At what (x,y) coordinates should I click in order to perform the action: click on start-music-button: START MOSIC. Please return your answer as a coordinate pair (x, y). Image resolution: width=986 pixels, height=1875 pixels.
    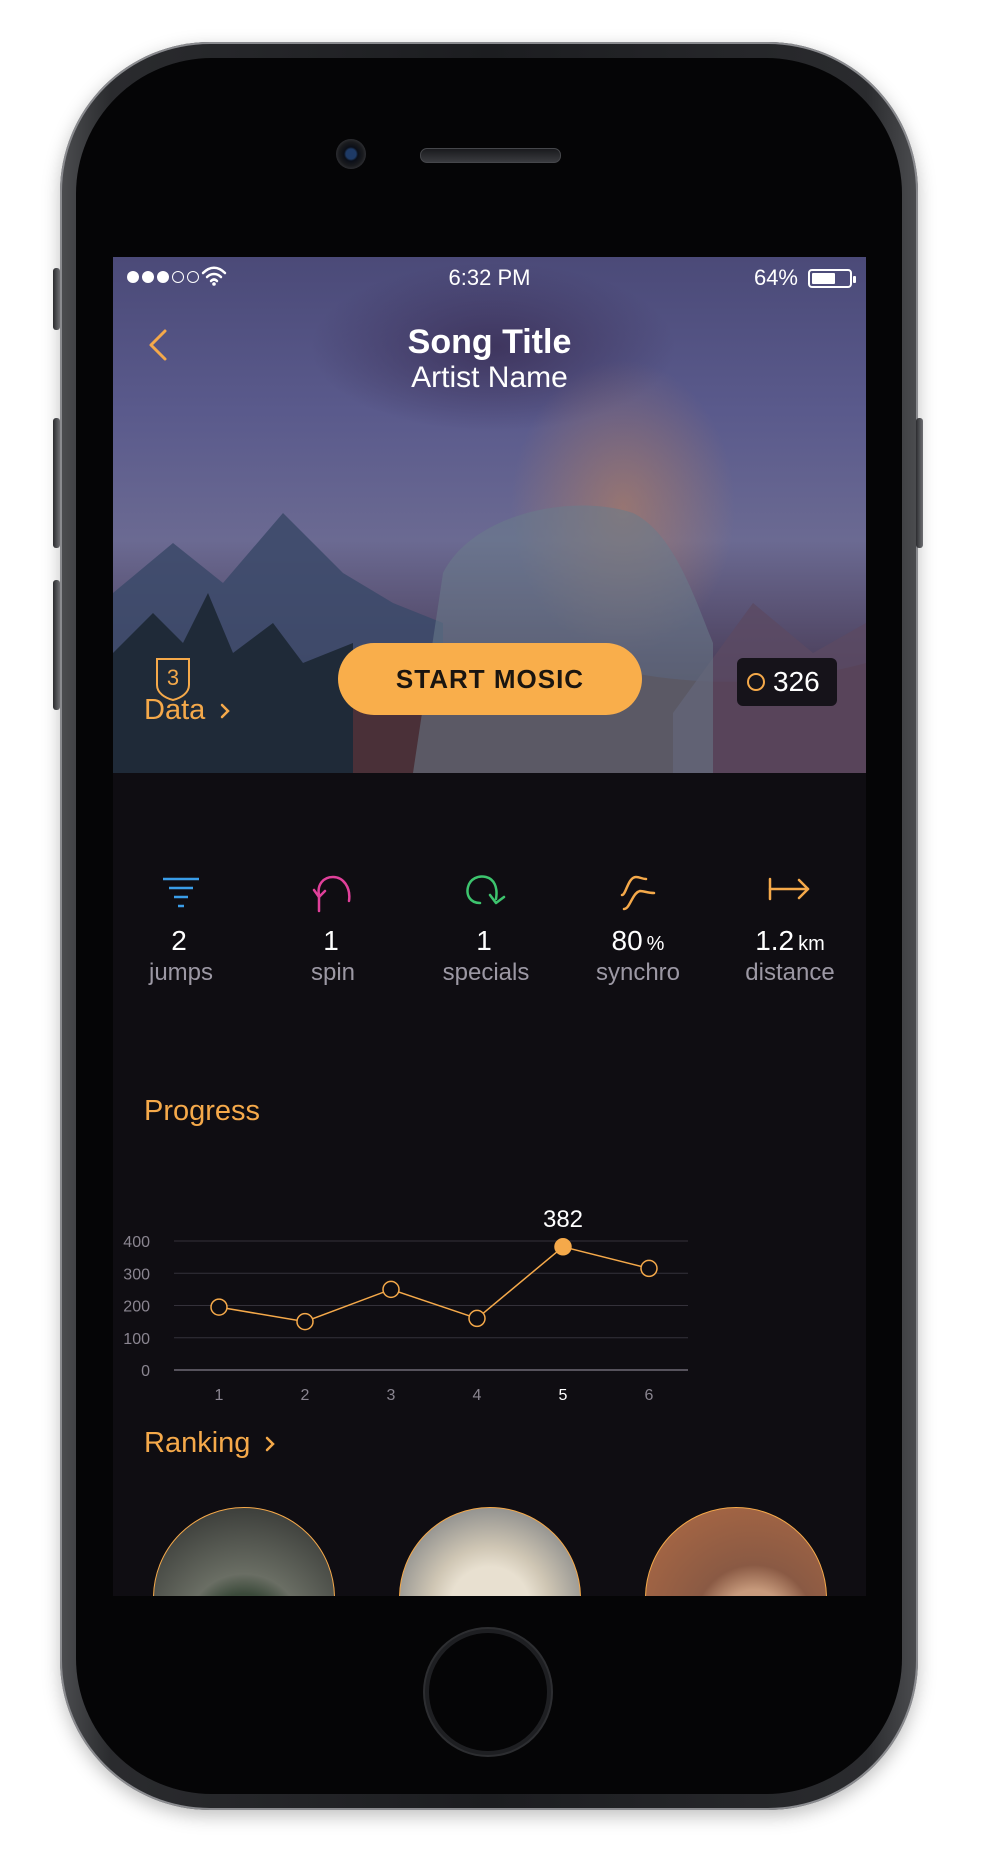
    Looking at the image, I should click on (490, 679).